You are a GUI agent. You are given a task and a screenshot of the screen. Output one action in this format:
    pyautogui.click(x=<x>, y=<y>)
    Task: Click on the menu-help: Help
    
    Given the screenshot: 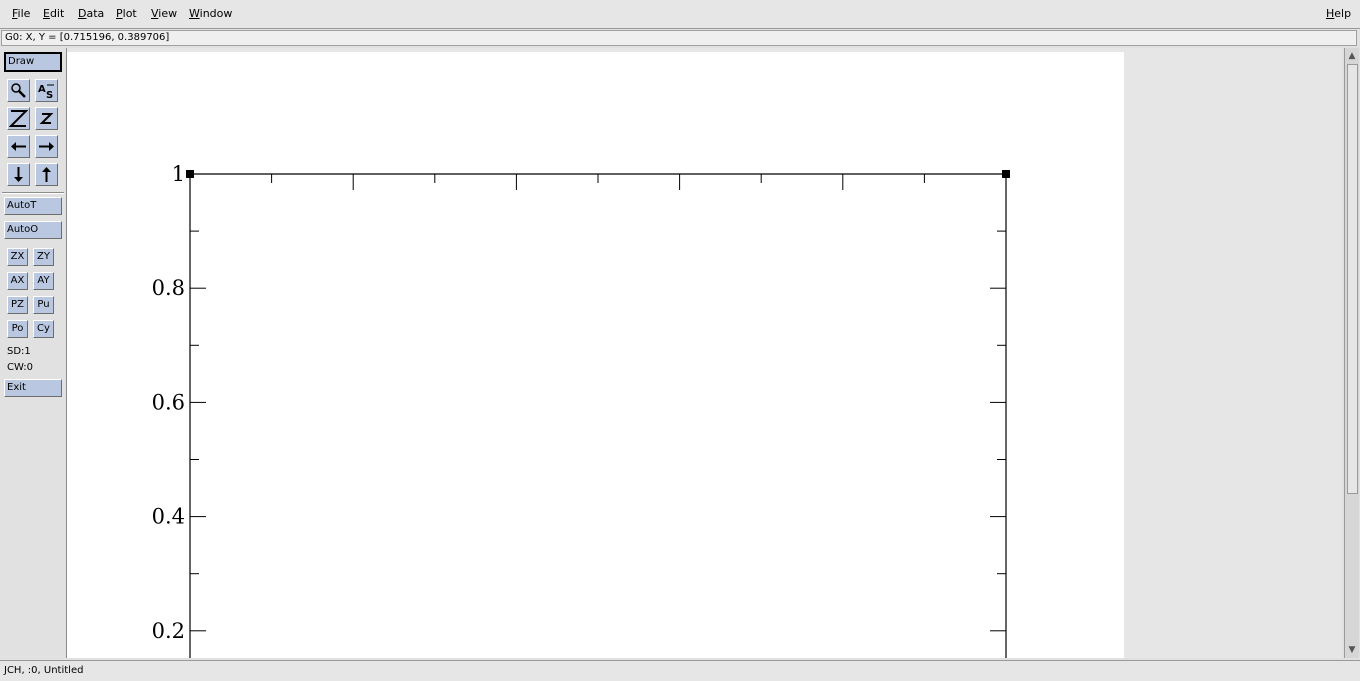 What is the action you would take?
    pyautogui.click(x=1338, y=13)
    